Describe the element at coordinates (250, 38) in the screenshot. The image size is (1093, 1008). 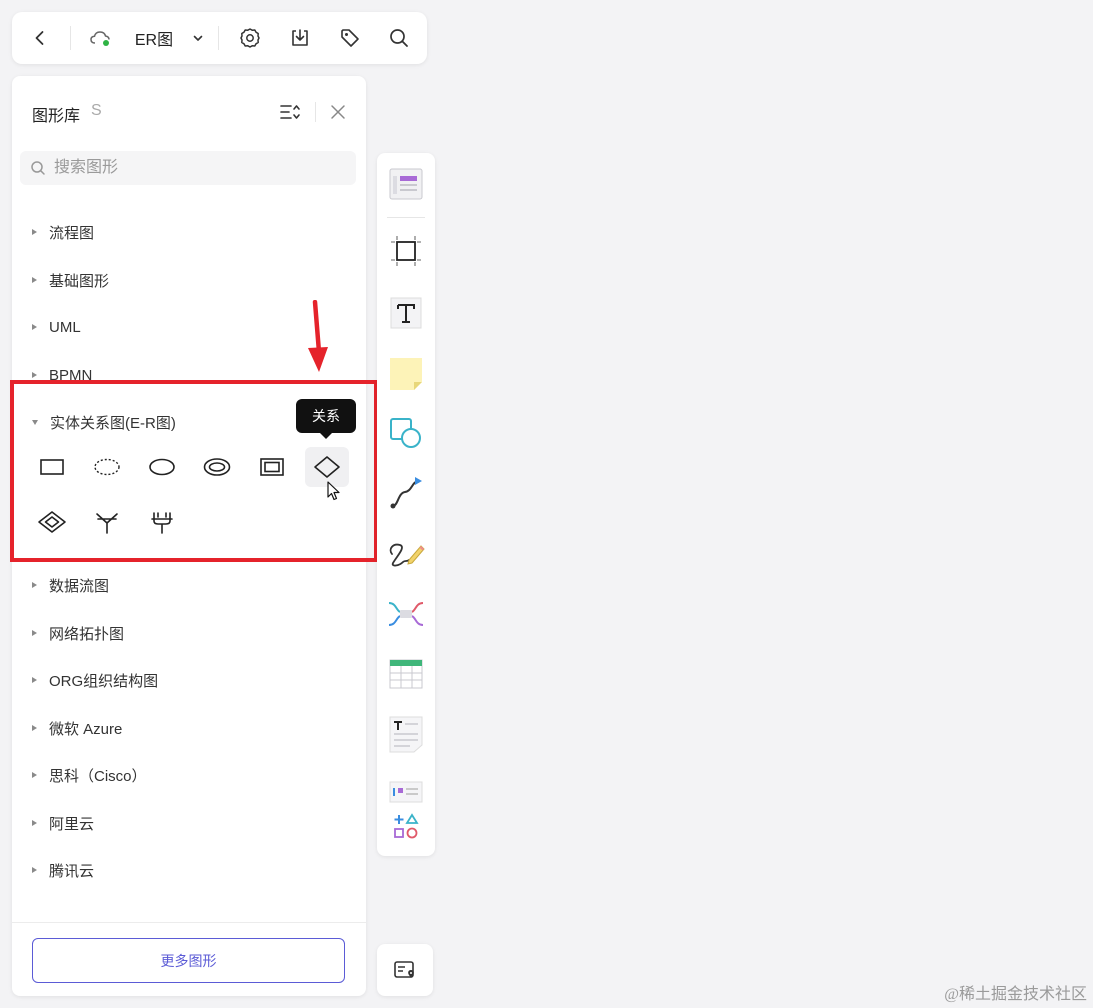
I see `settings-icon` at that location.